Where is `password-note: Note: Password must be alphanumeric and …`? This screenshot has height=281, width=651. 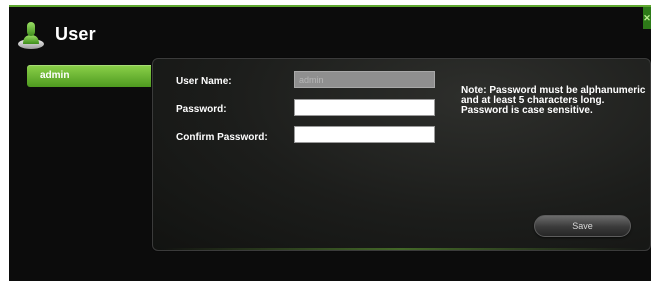
password-note: Note: Password must be alphanumeric and … is located at coordinates (553, 100).